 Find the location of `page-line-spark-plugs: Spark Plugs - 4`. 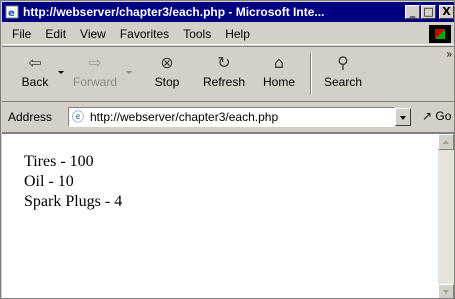

page-line-spark-plugs: Spark Plugs - 4 is located at coordinates (73, 201).